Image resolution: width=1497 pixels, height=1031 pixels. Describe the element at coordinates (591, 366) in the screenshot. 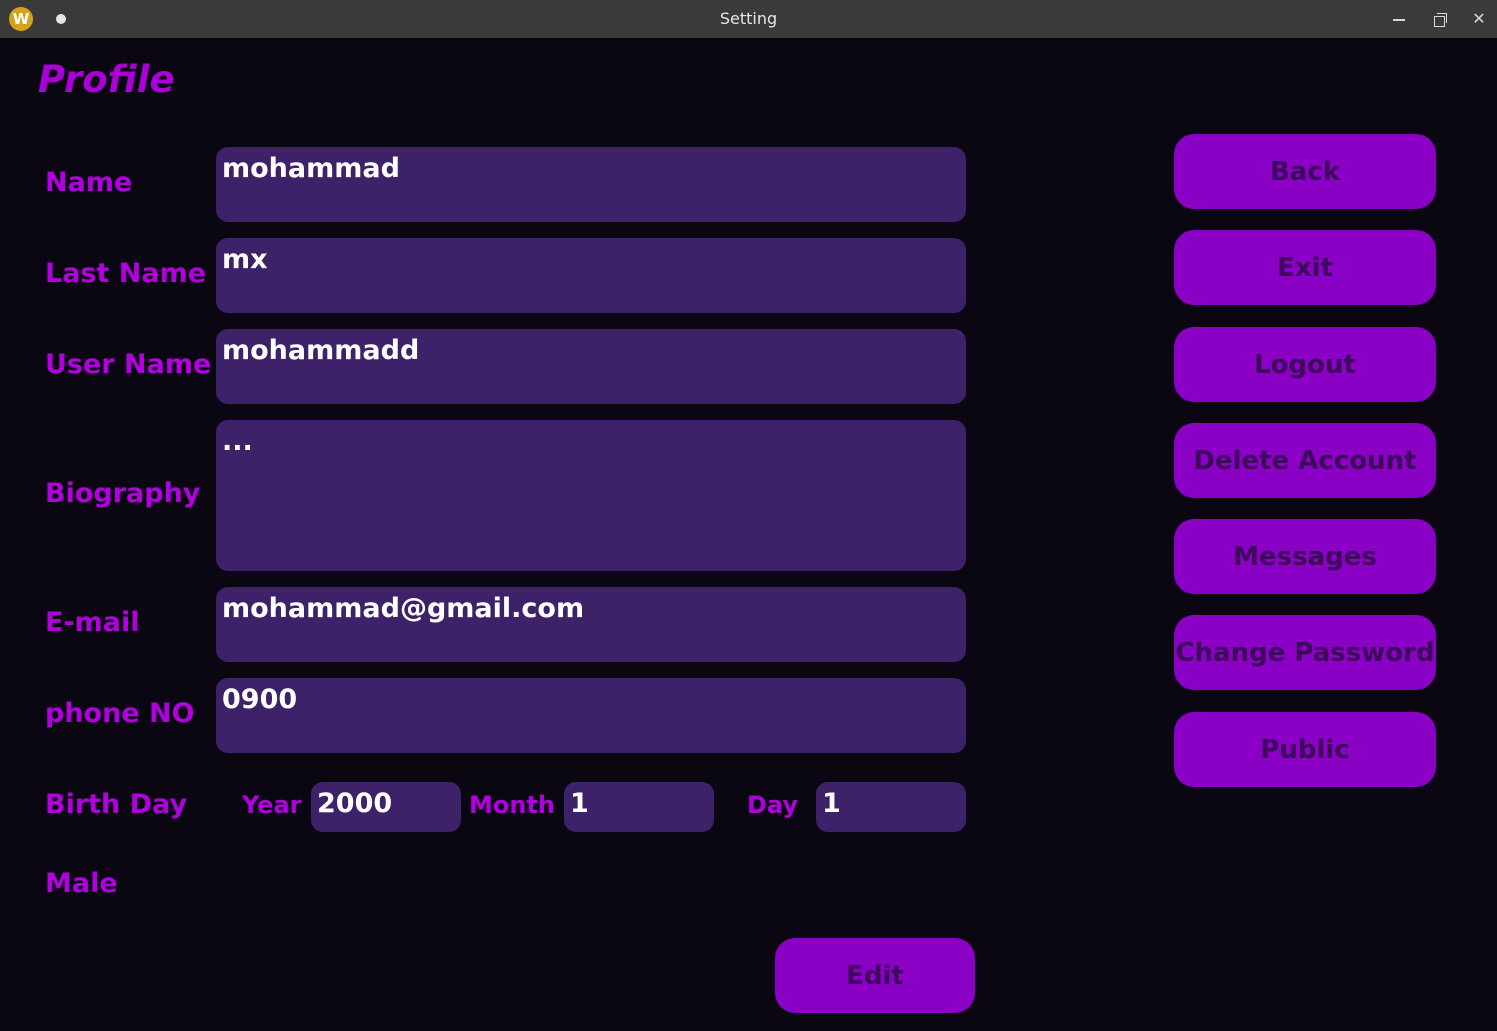

I see `user-name-input: mohammadd` at that location.